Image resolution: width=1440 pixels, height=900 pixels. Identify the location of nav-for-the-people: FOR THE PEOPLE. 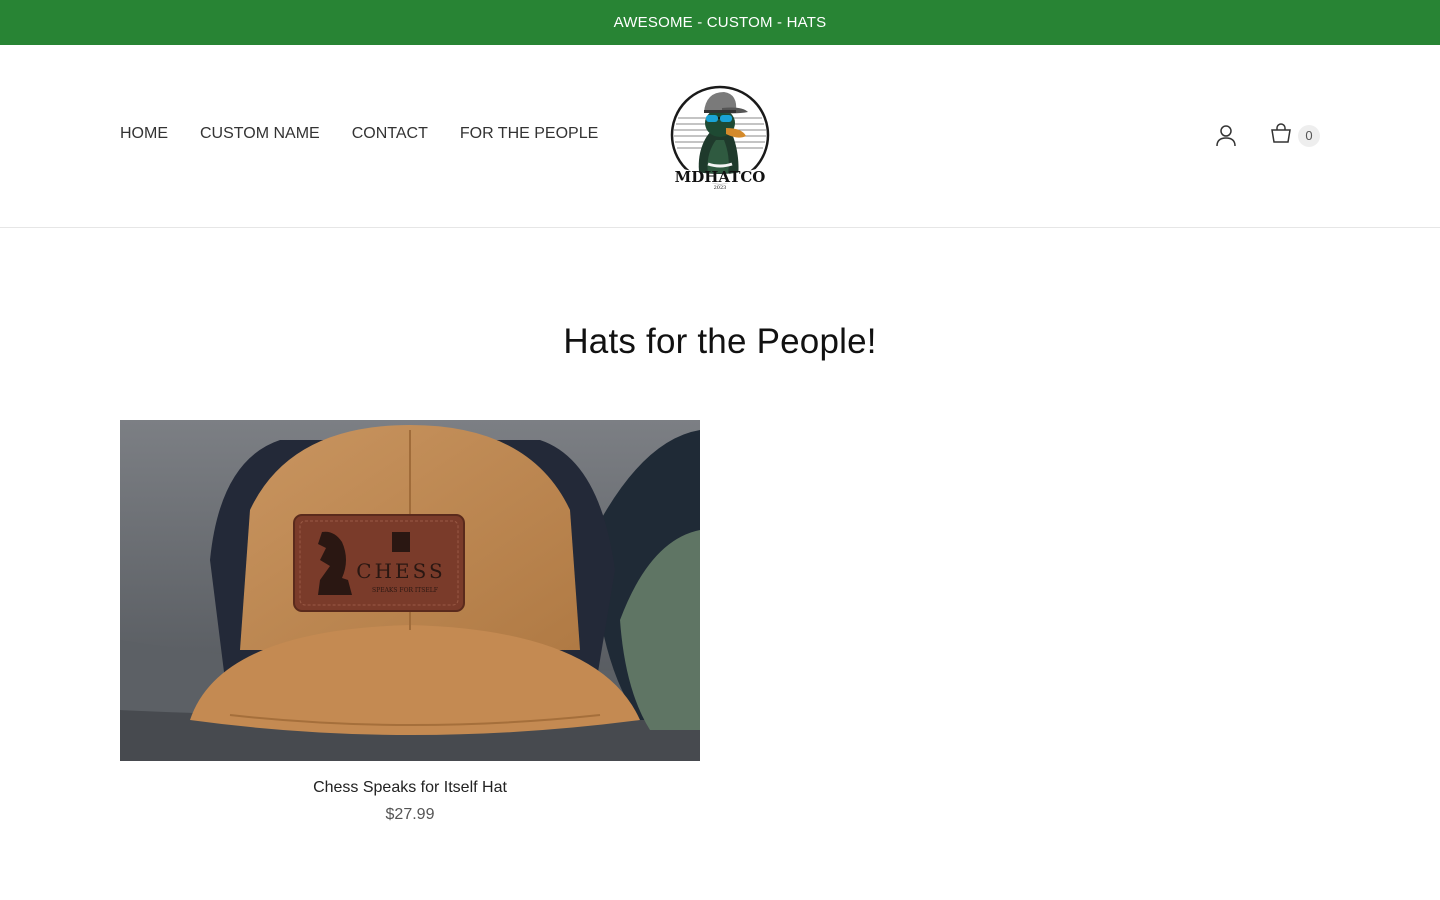
(529, 134).